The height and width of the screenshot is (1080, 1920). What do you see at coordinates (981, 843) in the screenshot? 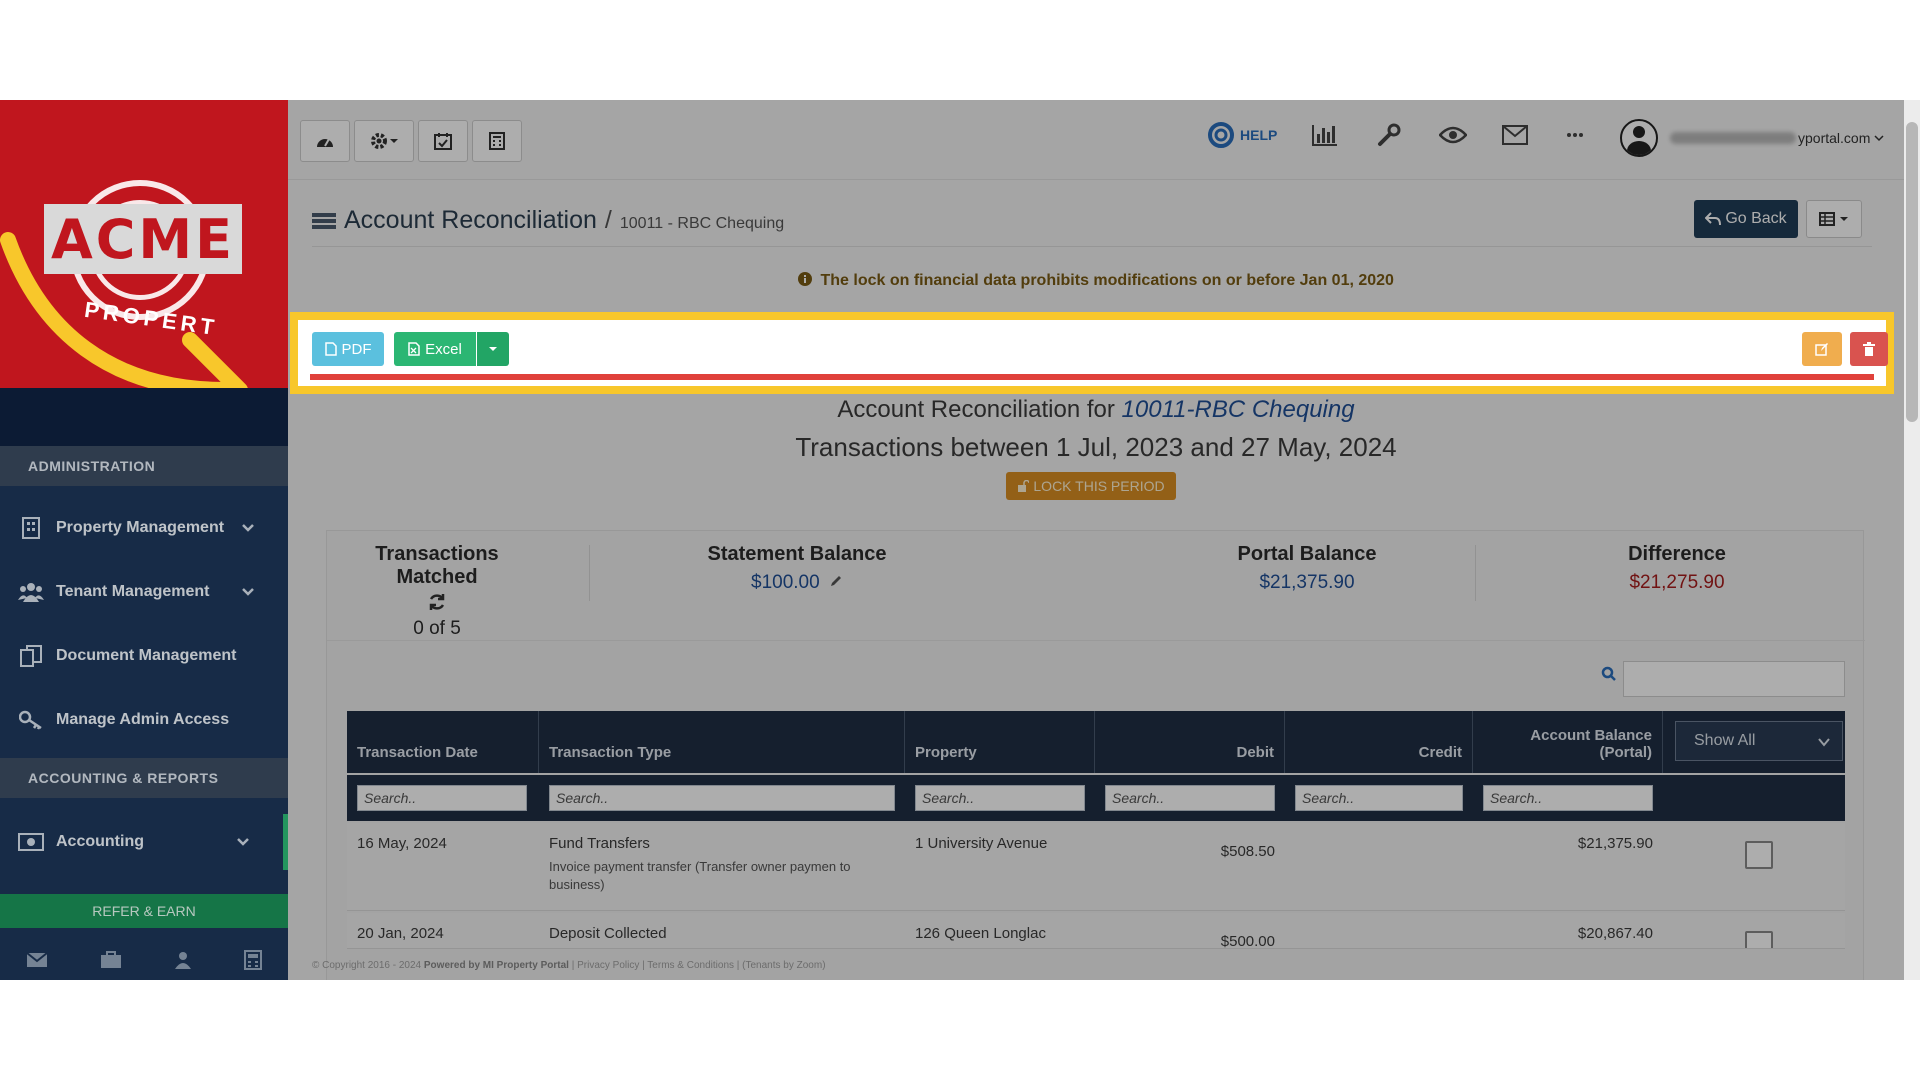
I see `cell-property: 1 University Avenue` at bounding box center [981, 843].